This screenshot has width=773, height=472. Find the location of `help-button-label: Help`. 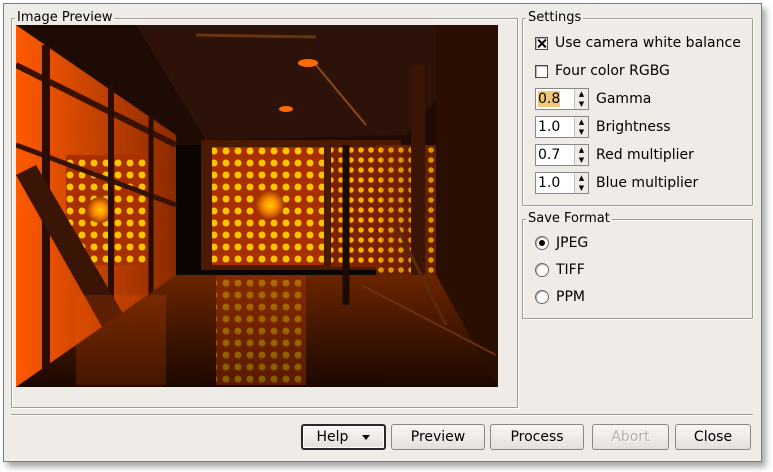

help-button-label: Help is located at coordinates (332, 437).